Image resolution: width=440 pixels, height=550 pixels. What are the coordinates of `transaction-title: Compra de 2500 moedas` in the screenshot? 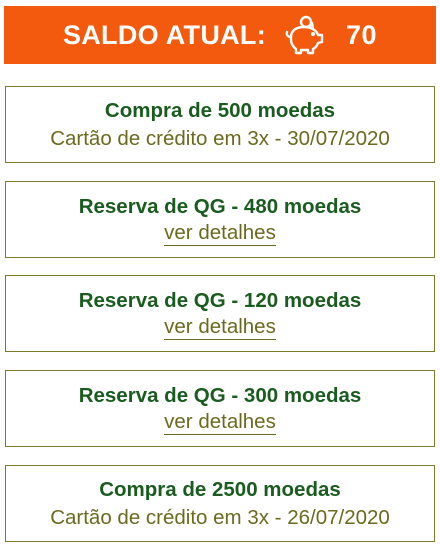 It's located at (220, 489).